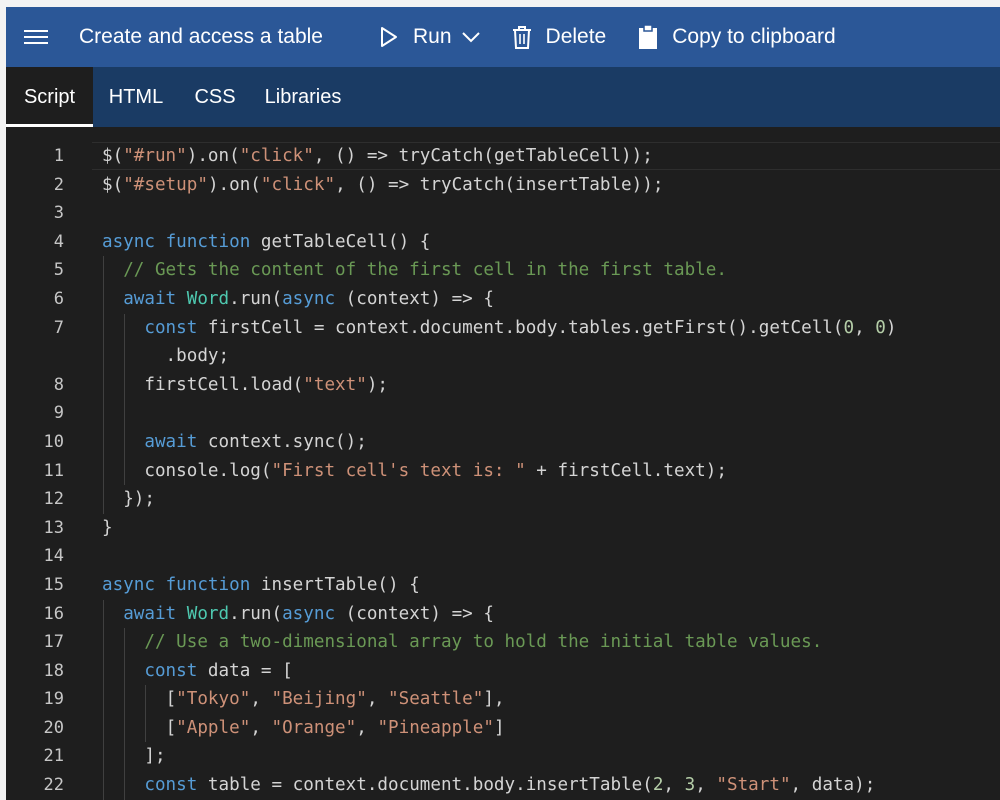 The width and height of the screenshot is (1000, 800). Describe the element at coordinates (58, 298) in the screenshot. I see `line-number: 6` at that location.